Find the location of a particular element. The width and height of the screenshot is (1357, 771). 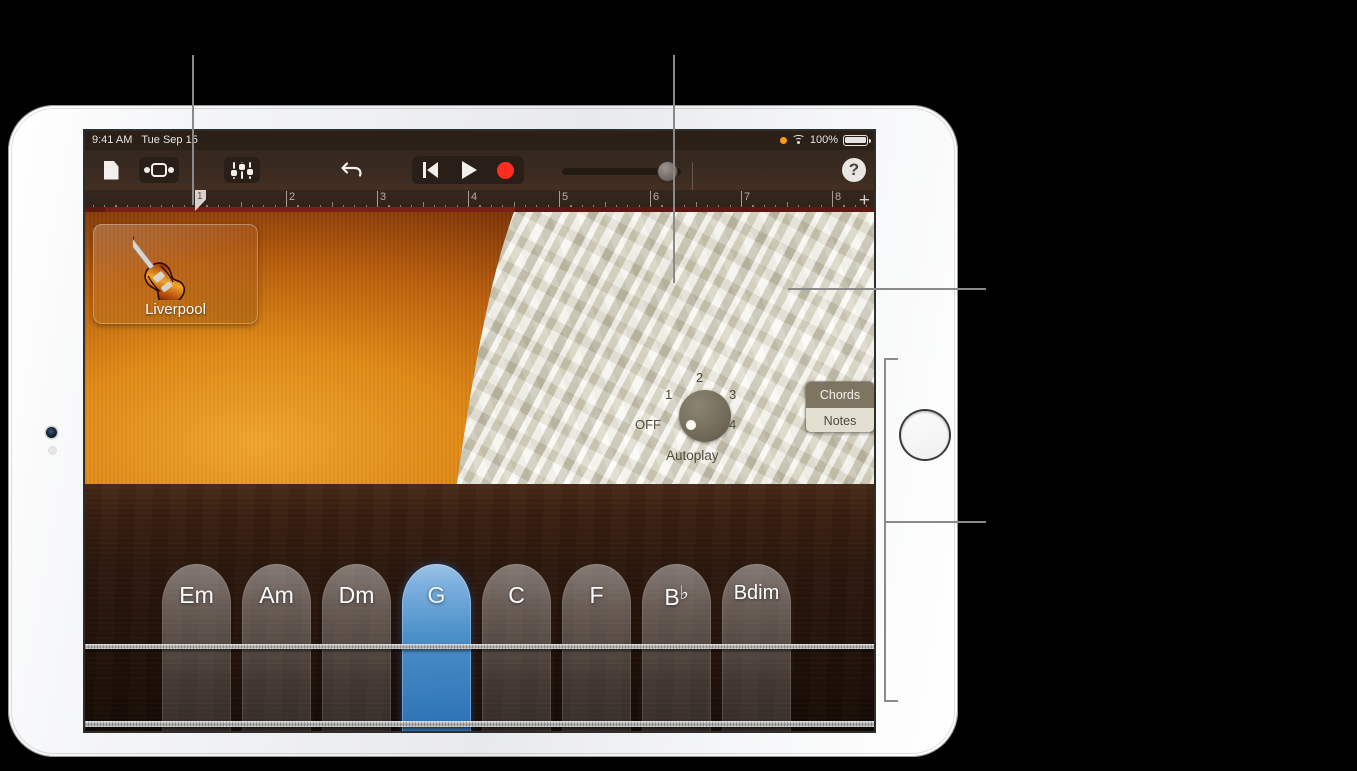

mixer-settings-button is located at coordinates (242, 170).